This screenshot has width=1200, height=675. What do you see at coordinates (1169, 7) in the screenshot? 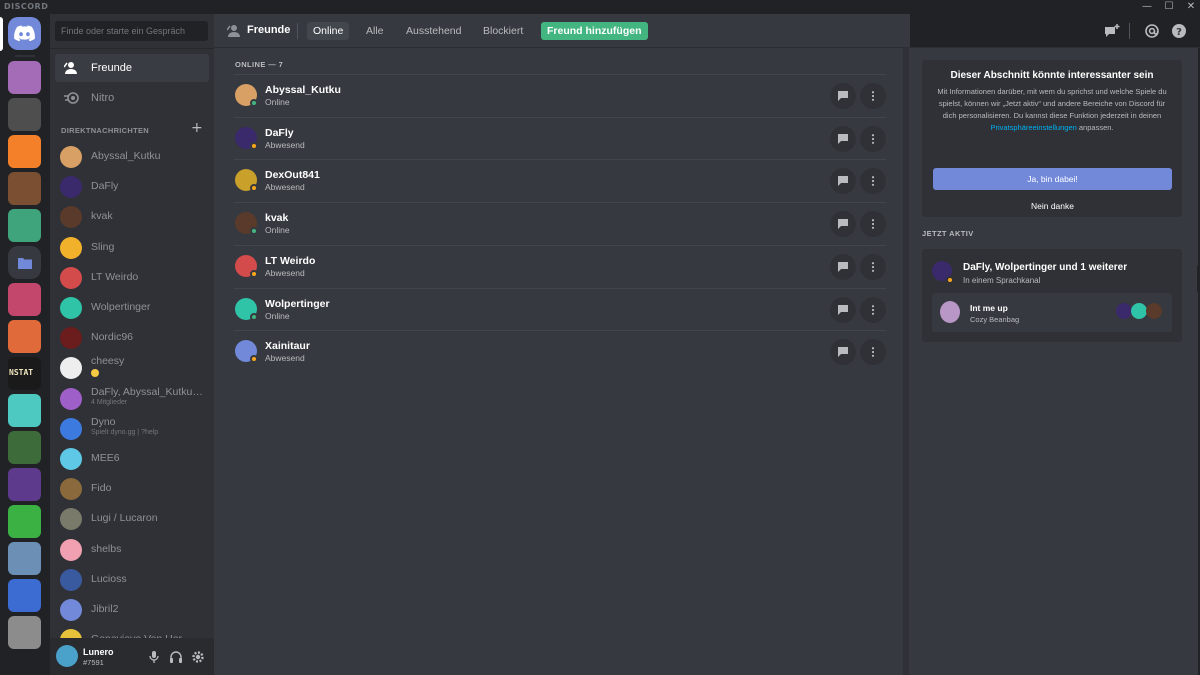
I see `maximize-button: ☐` at bounding box center [1169, 7].